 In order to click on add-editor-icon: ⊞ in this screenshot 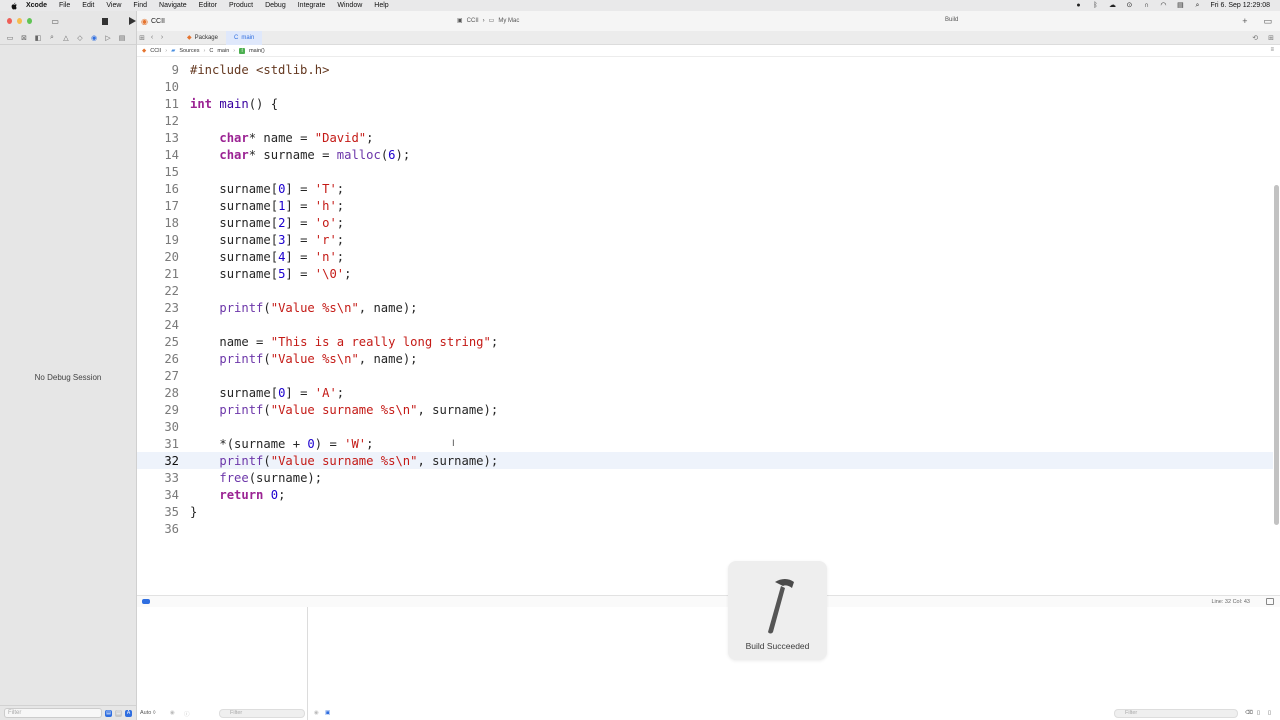, I will do `click(1271, 38)`.